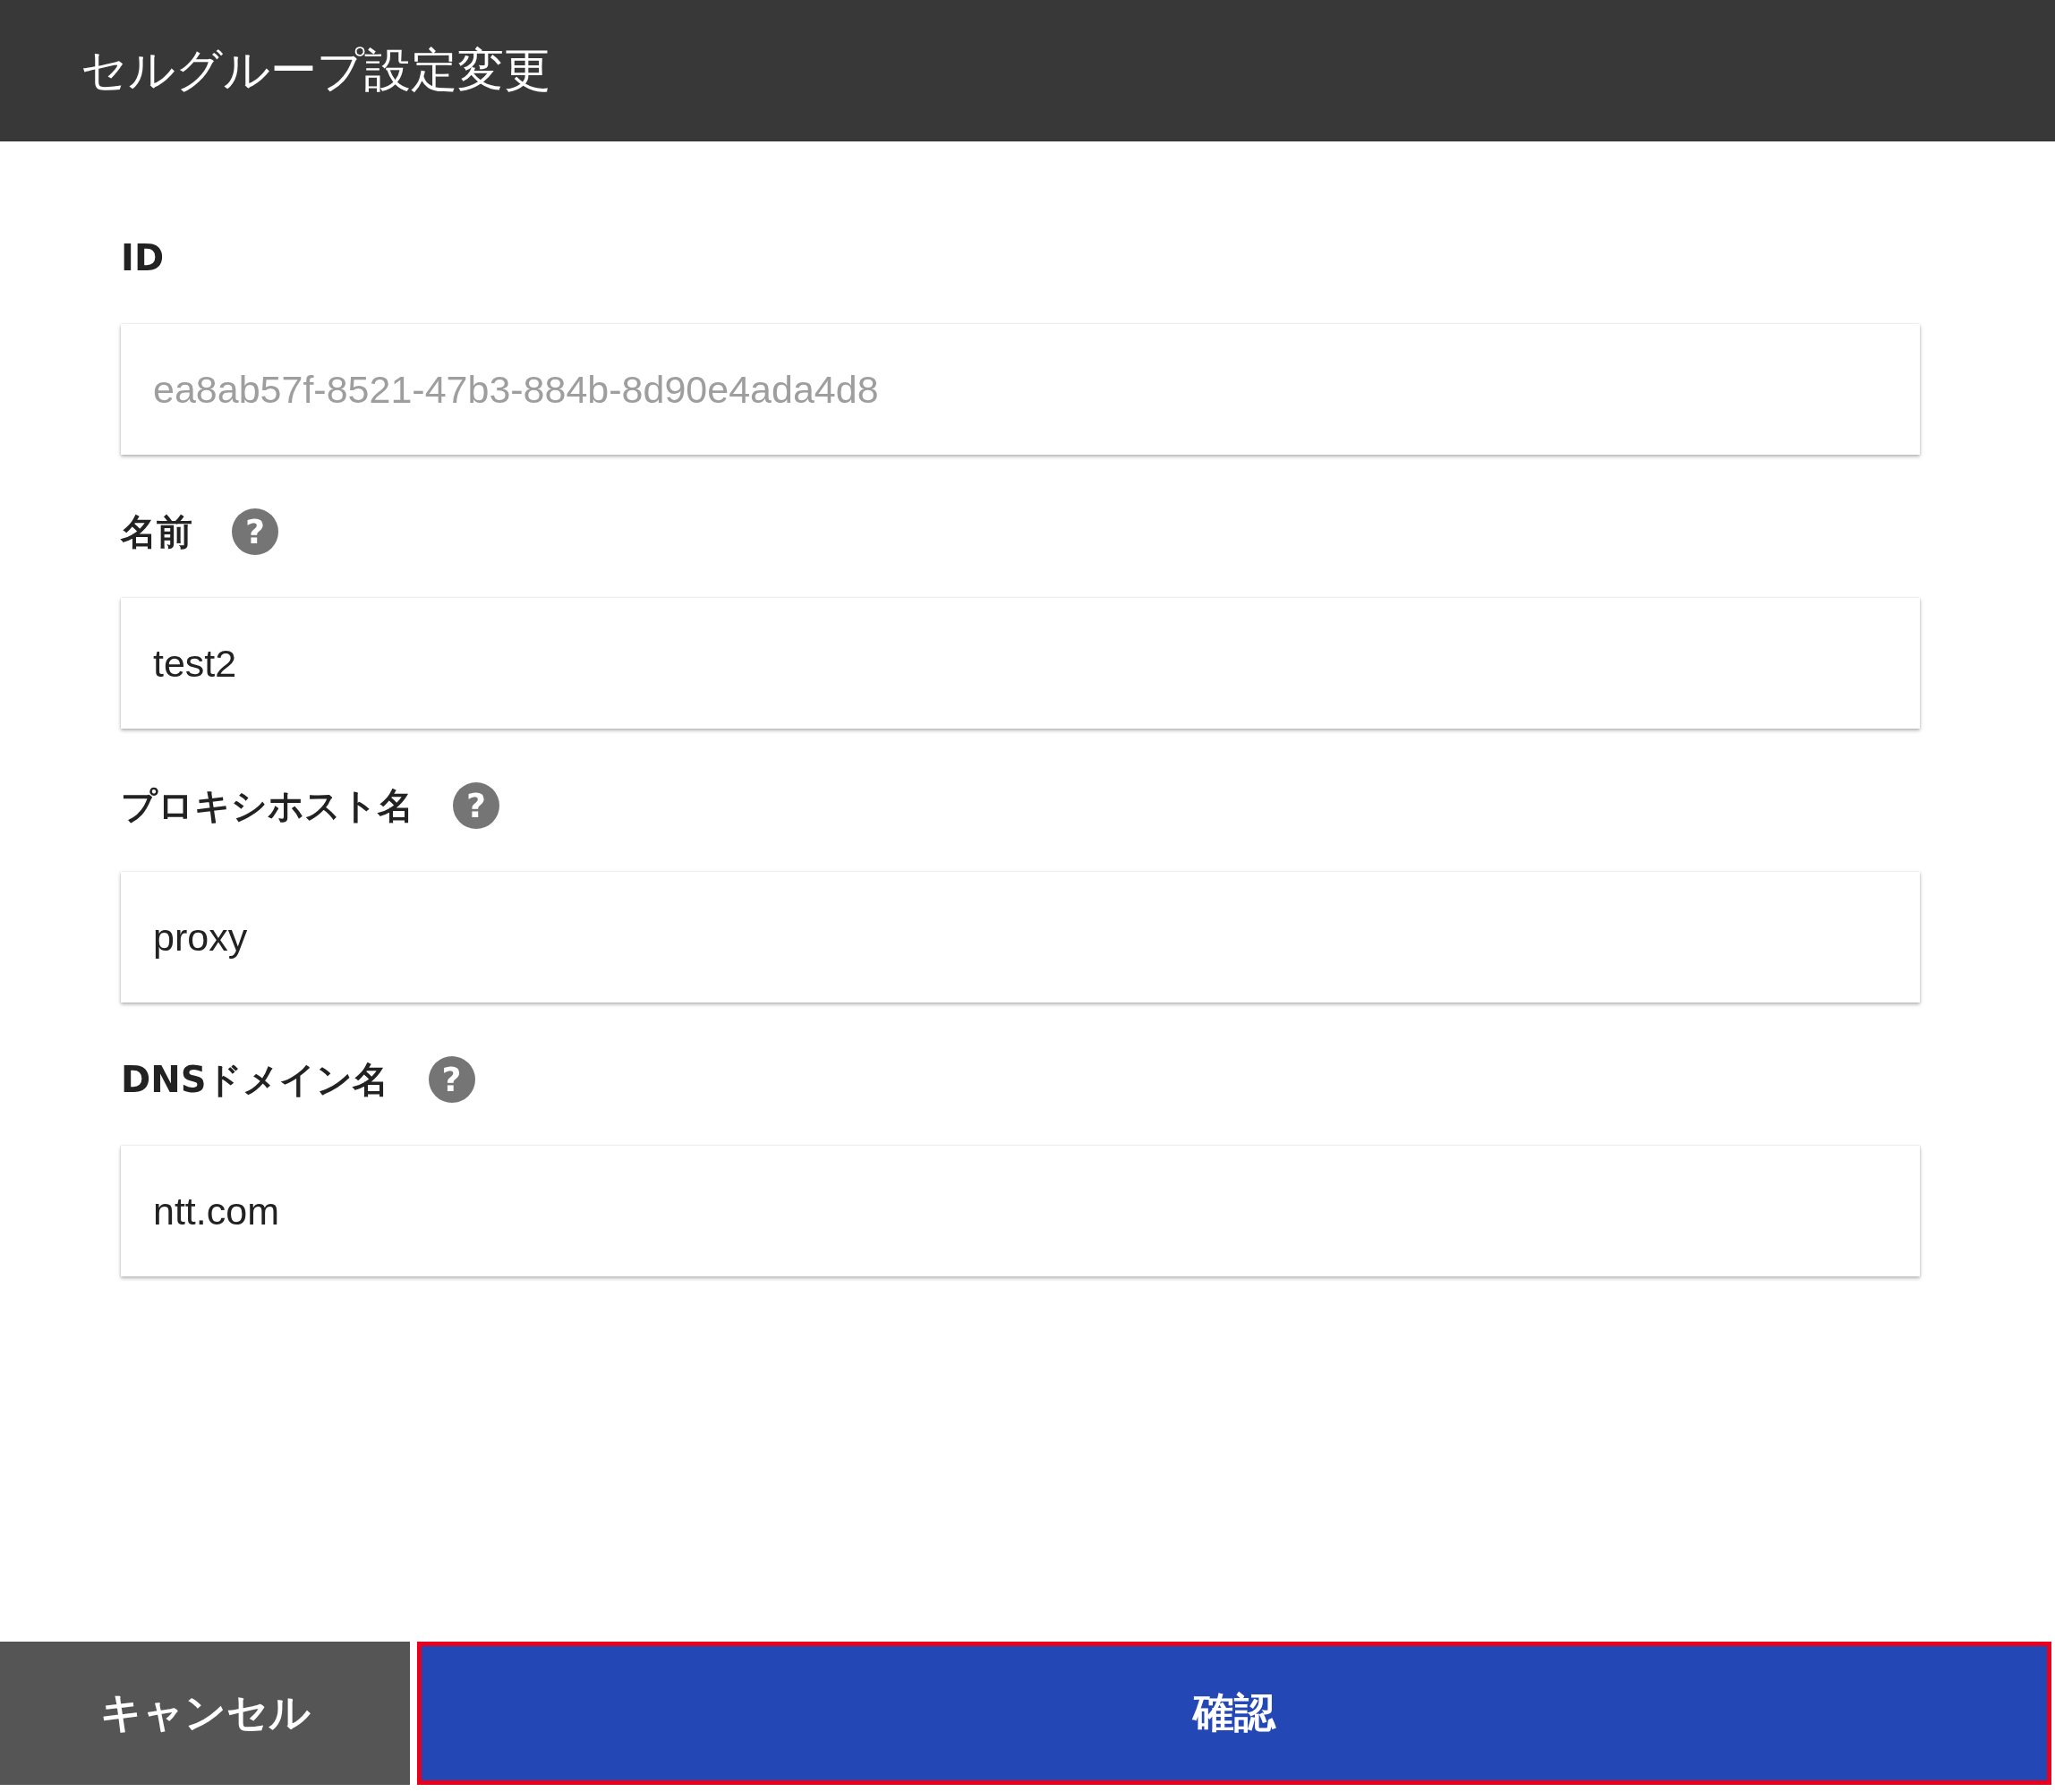 The image size is (2055, 1792). I want to click on cancel-button: キャンセル, so click(205, 1713).